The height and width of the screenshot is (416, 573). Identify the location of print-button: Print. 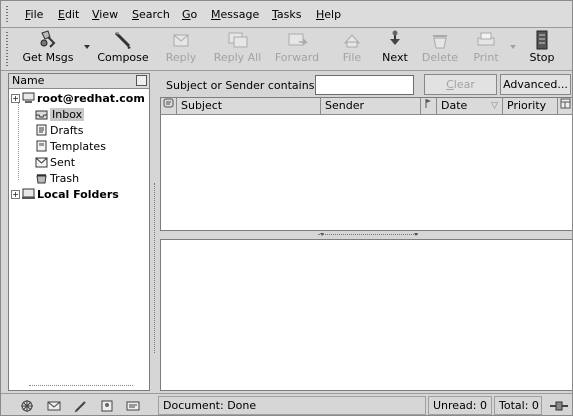
(486, 49).